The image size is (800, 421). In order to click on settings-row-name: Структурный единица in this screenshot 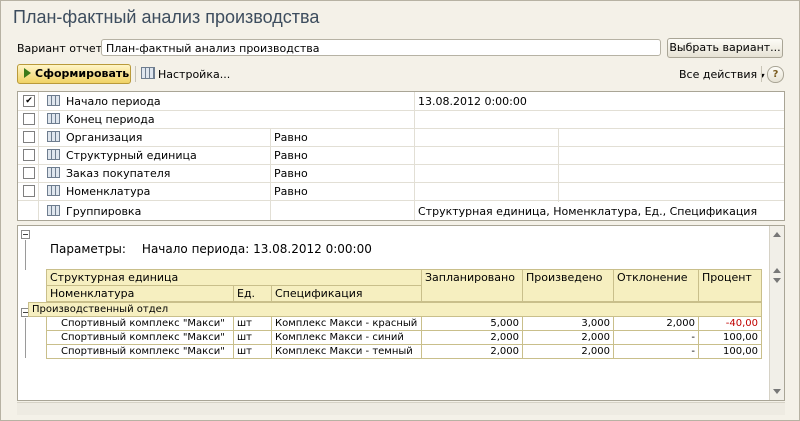, I will do `click(131, 155)`.